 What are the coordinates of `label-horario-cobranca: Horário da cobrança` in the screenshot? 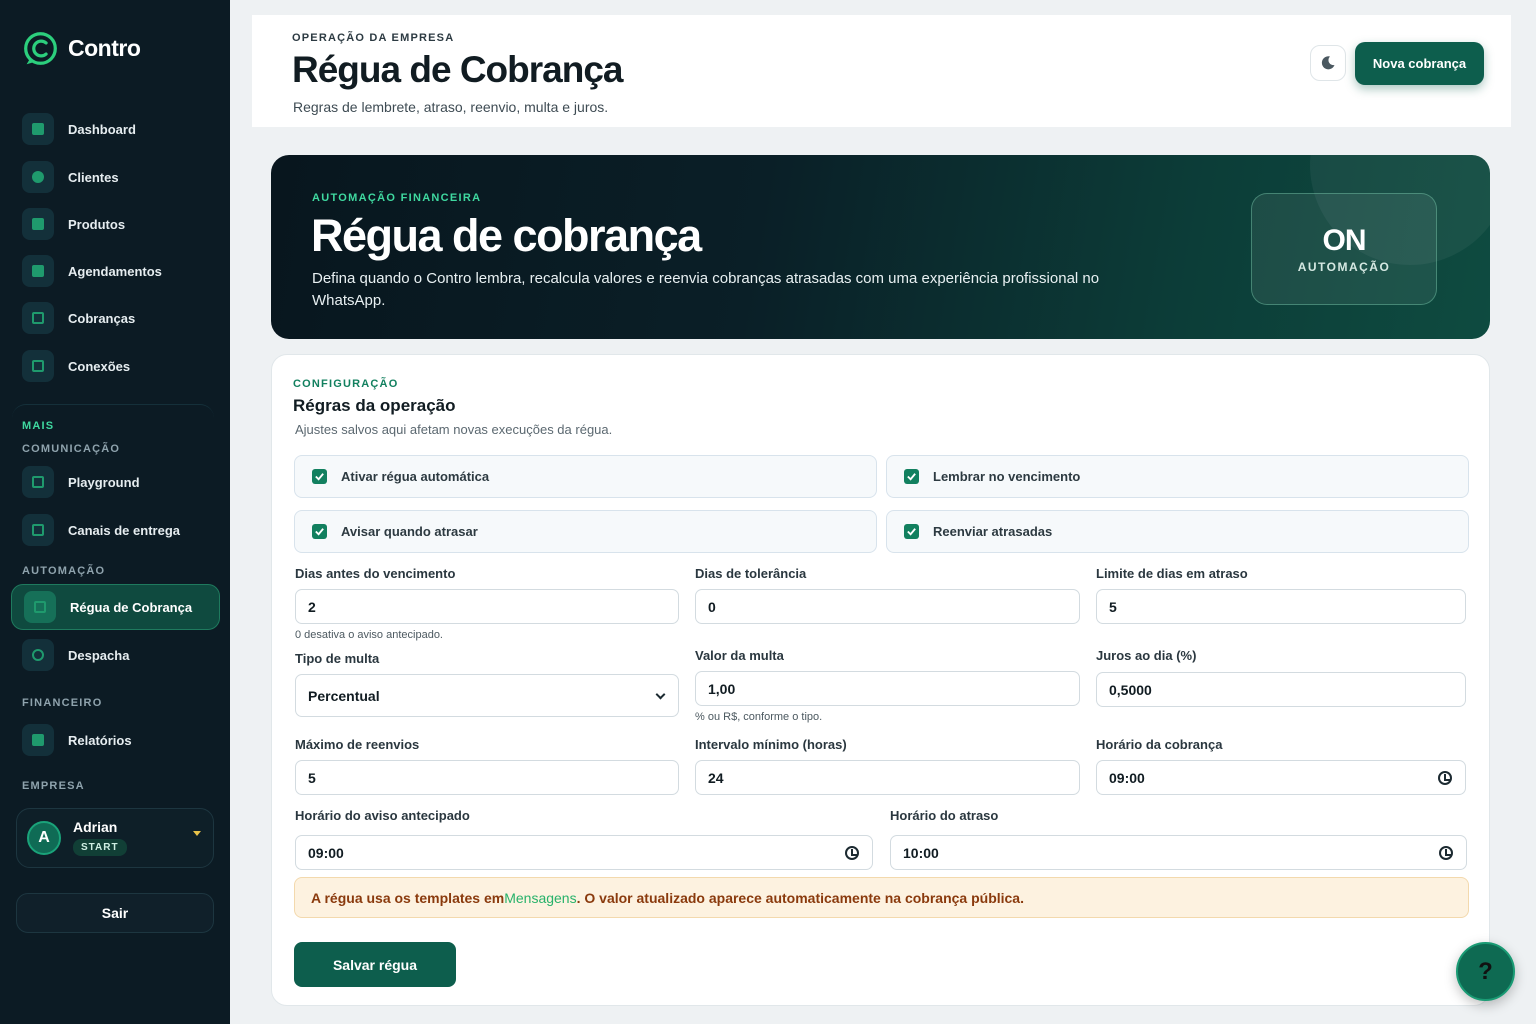 It's located at (1159, 744).